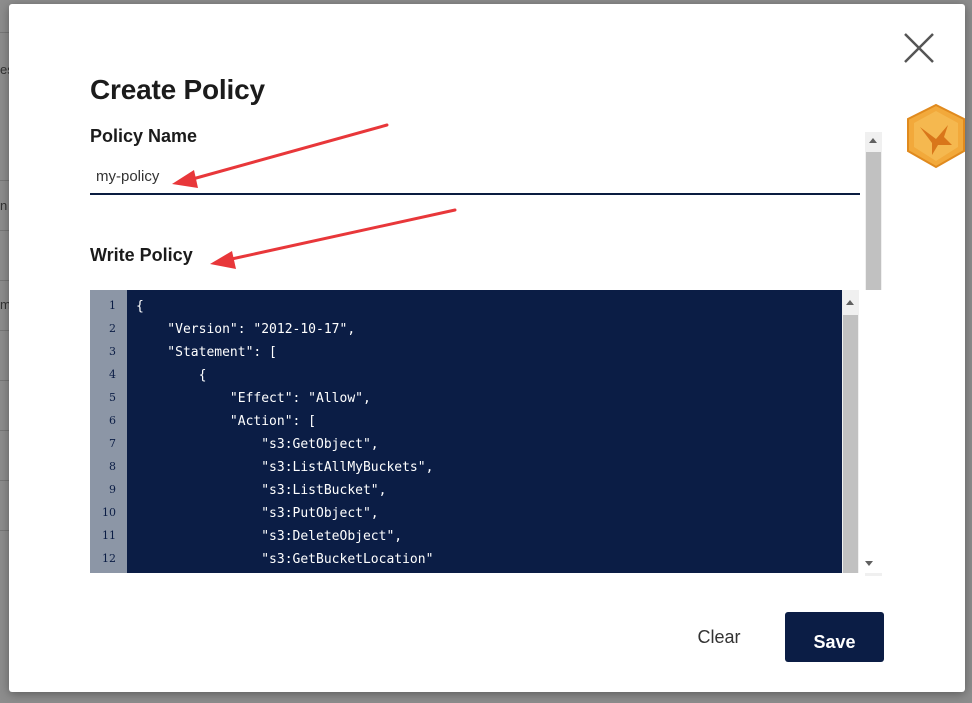 This screenshot has height=703, width=972. What do you see at coordinates (253, 398) in the screenshot?
I see `code-line: "Effect": "Allow",` at bounding box center [253, 398].